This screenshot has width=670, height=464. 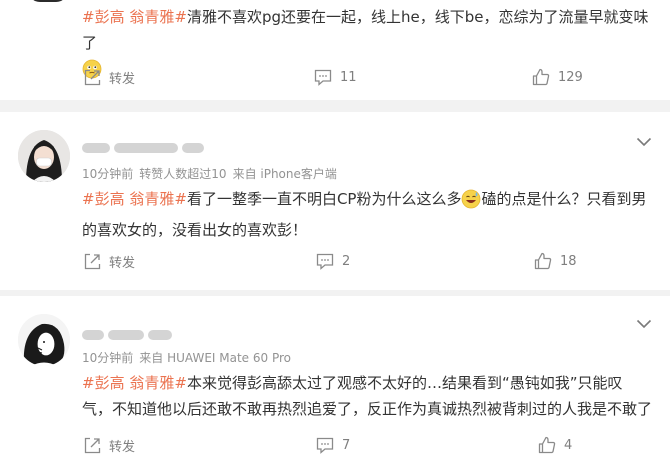 I want to click on comment-text: 看了一整季一直不明白CP粉为什么这么多, so click(x=324, y=199).